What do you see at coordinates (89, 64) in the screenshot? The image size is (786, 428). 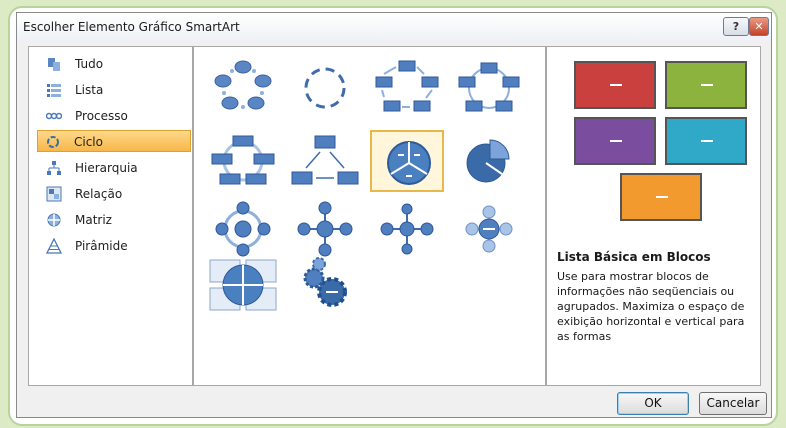 I see `category-label: Tudo` at bounding box center [89, 64].